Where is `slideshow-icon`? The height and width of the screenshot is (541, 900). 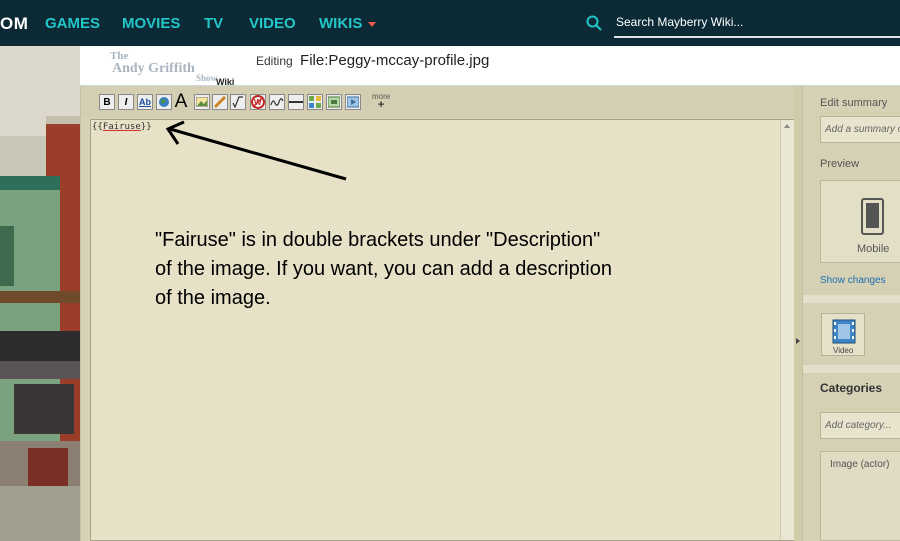 slideshow-icon is located at coordinates (334, 102).